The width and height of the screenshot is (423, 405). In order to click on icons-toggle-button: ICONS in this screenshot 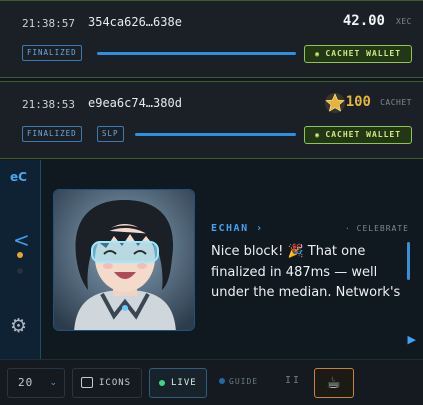, I will do `click(107, 383)`.